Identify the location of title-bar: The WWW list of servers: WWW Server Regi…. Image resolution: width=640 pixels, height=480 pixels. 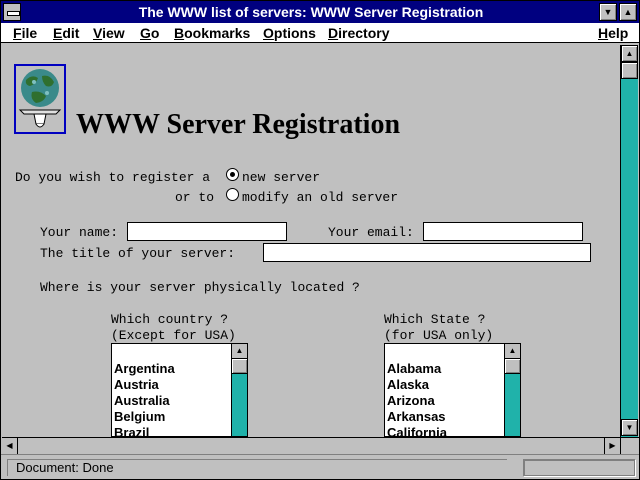
(320, 12).